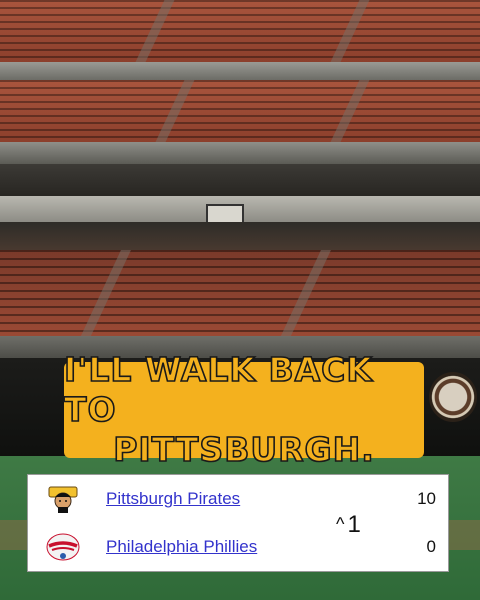 The image size is (480, 600). I want to click on team-score: 0, so click(431, 546).